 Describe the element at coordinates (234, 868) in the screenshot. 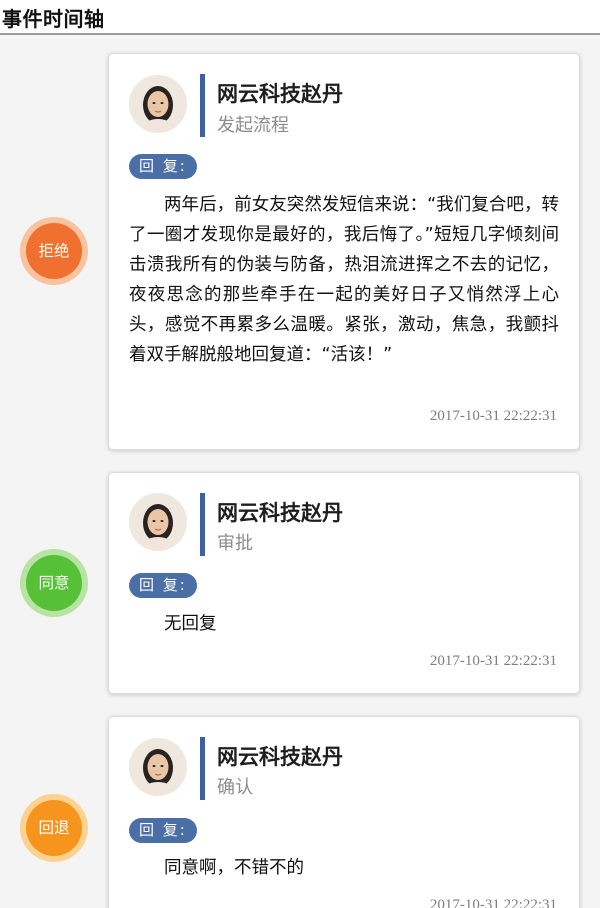

I see `reply-text: 同意啊，不错不的` at that location.